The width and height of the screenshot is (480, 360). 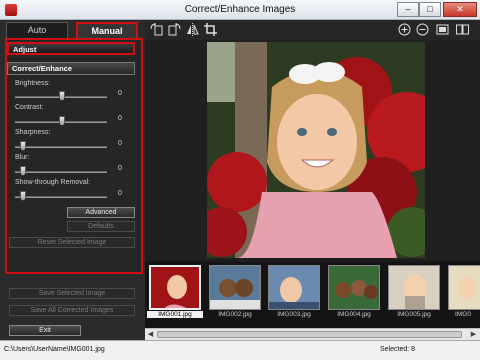 I want to click on save-all-corrected-images-button: Save All Corrected Images, so click(x=72, y=310).